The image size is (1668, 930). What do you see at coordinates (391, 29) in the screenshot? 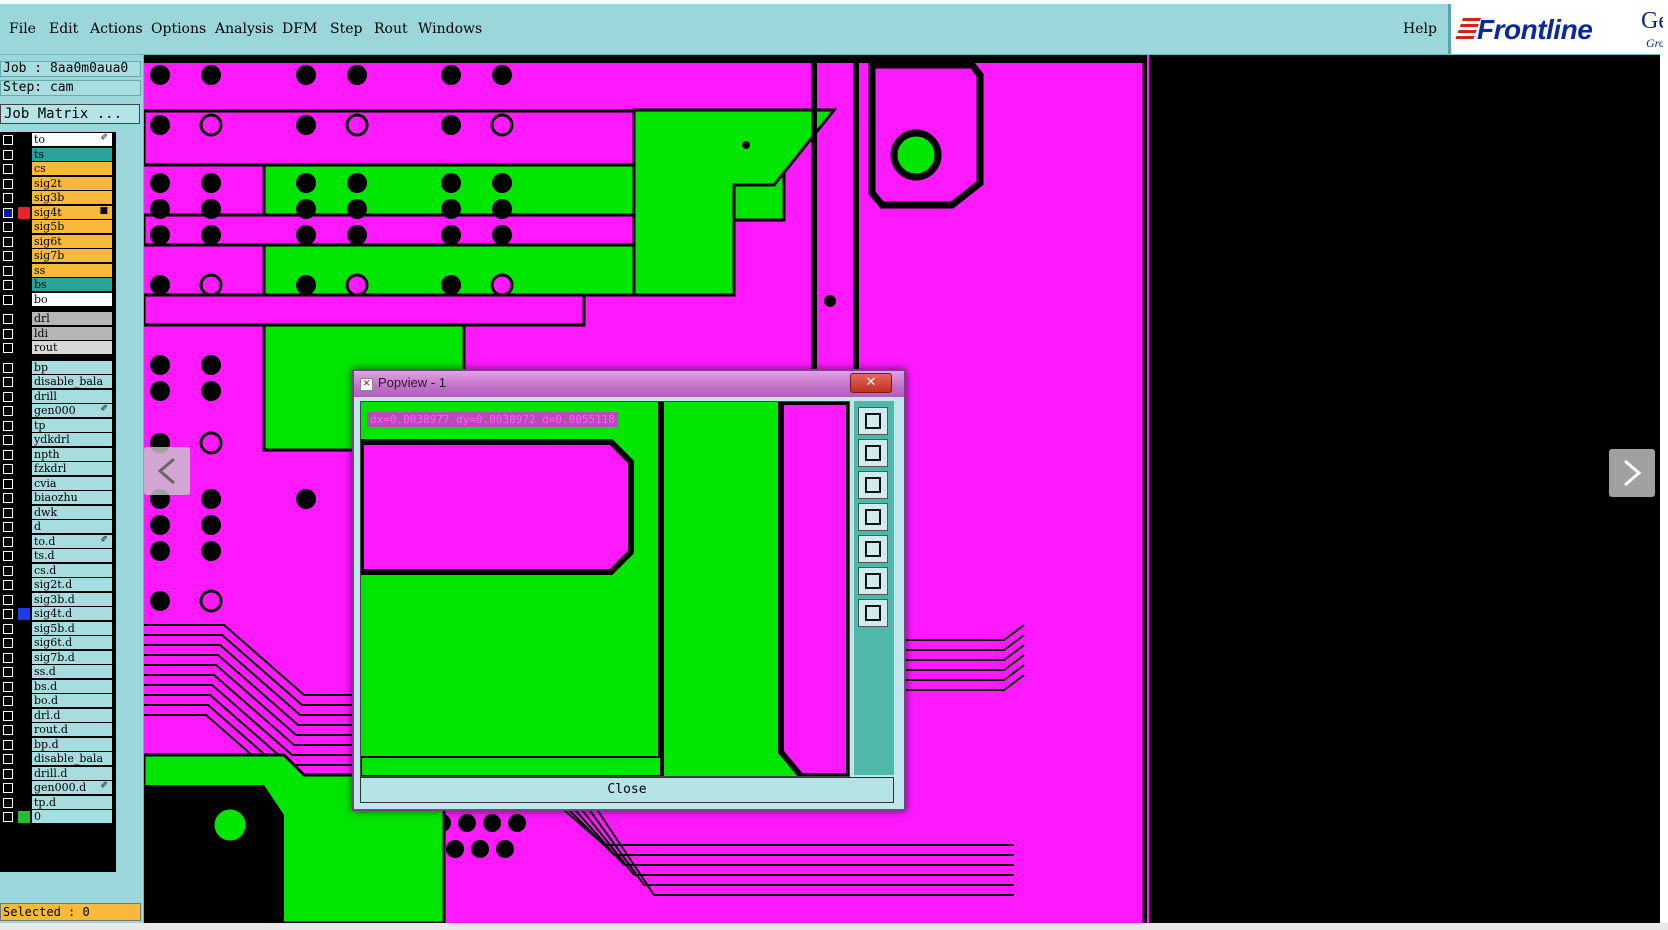
I see `menu-rout: Rout` at bounding box center [391, 29].